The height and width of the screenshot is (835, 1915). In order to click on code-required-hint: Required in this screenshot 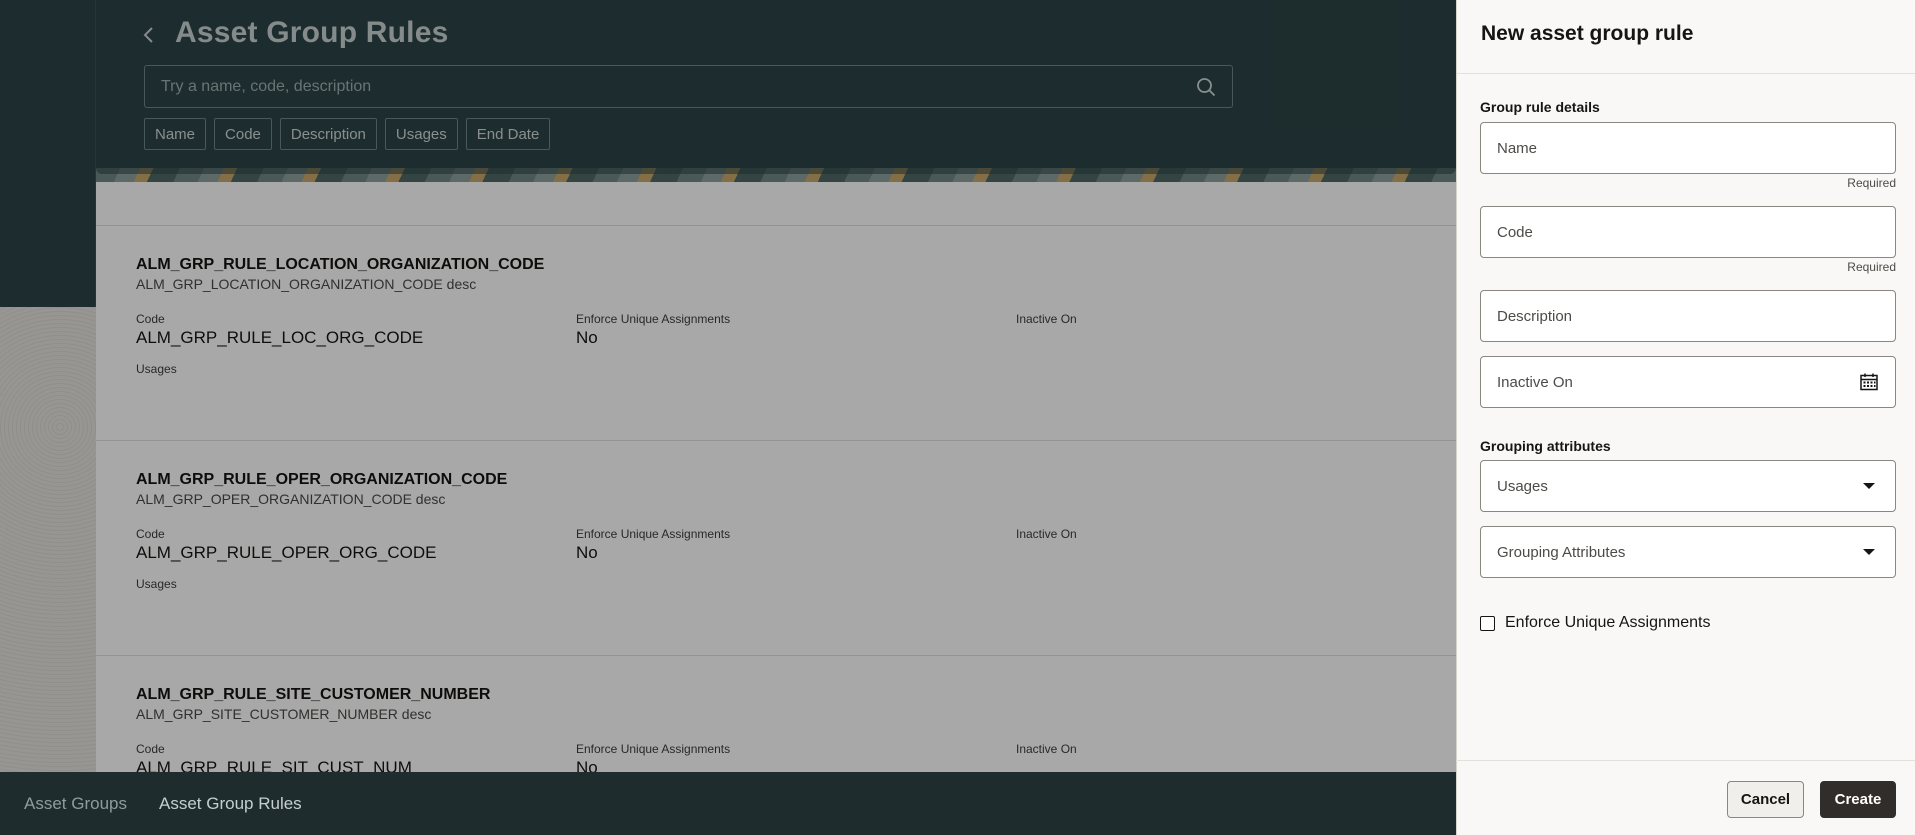, I will do `click(1871, 267)`.